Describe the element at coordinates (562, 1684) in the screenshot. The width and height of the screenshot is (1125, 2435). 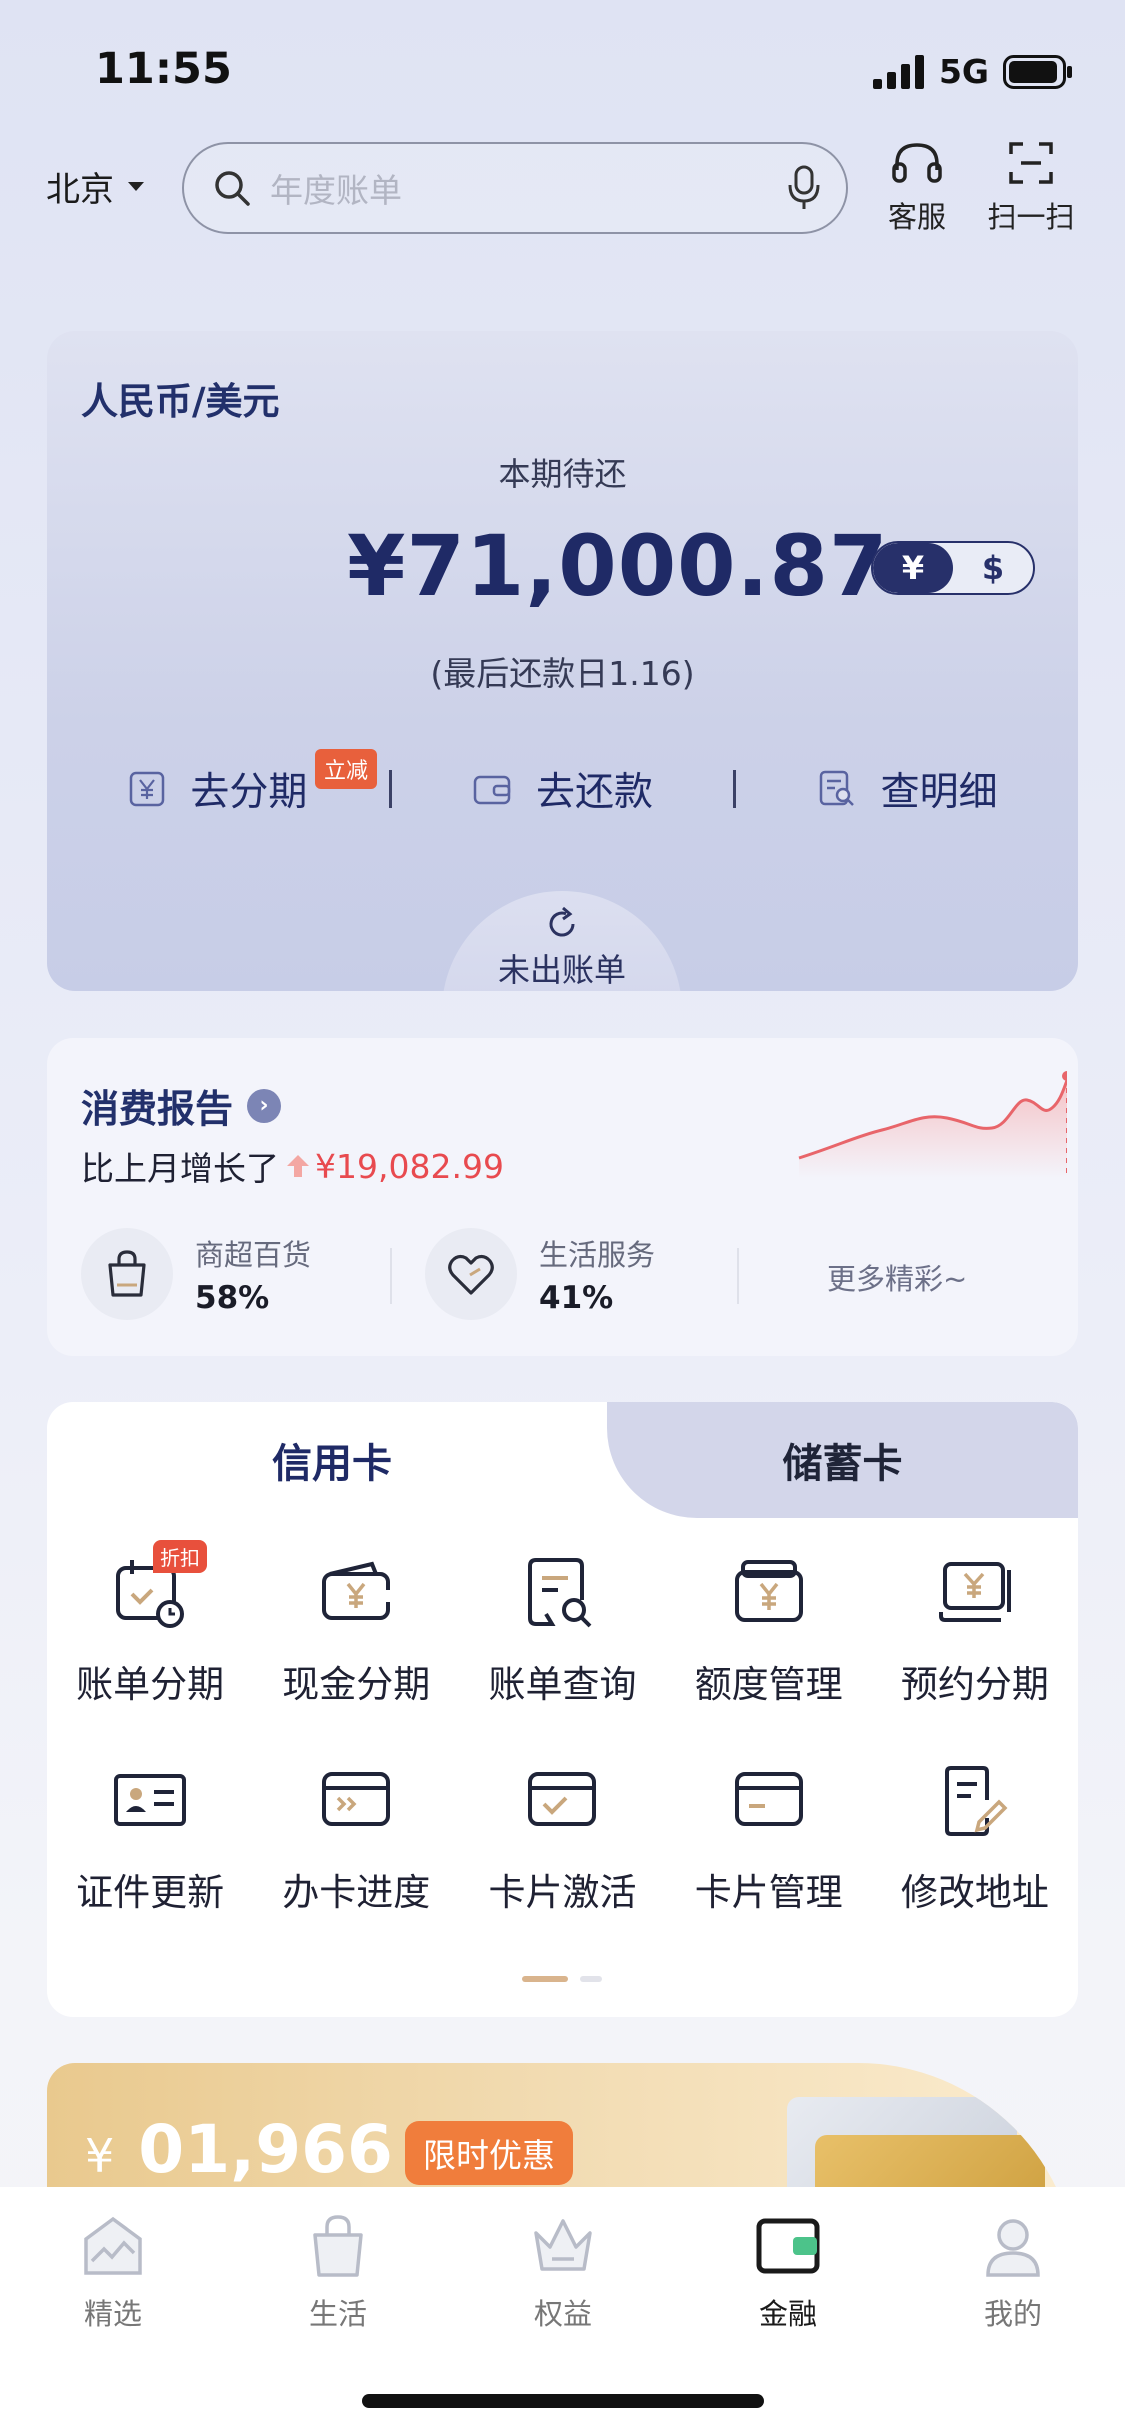
I see `service-label: 账单查询` at that location.